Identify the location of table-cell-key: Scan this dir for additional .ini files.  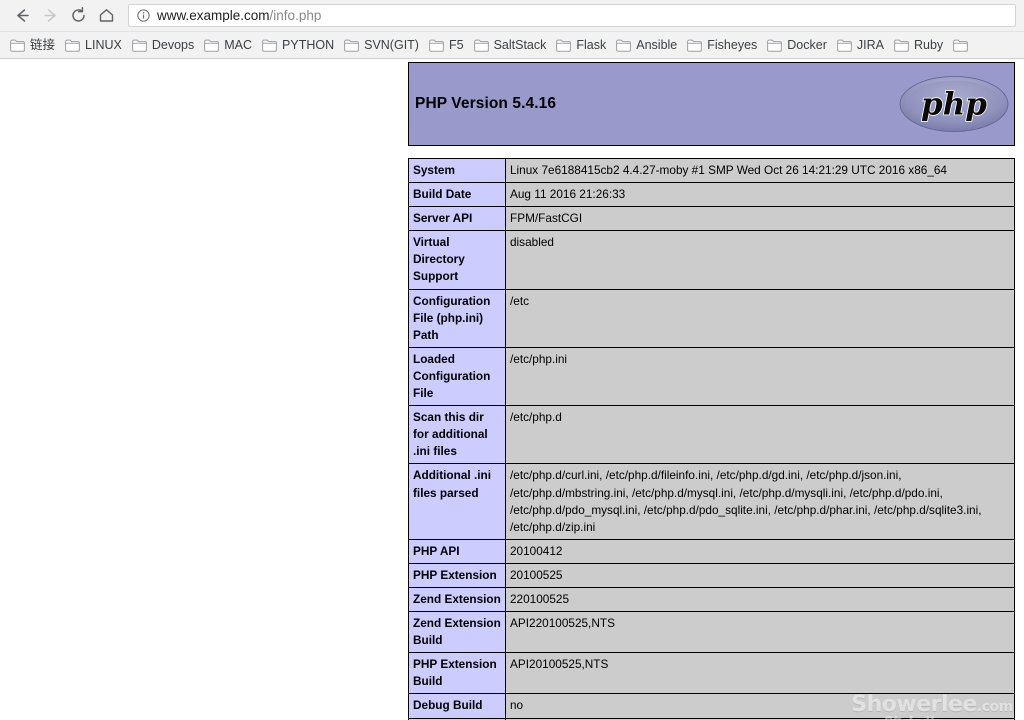
(457, 435).